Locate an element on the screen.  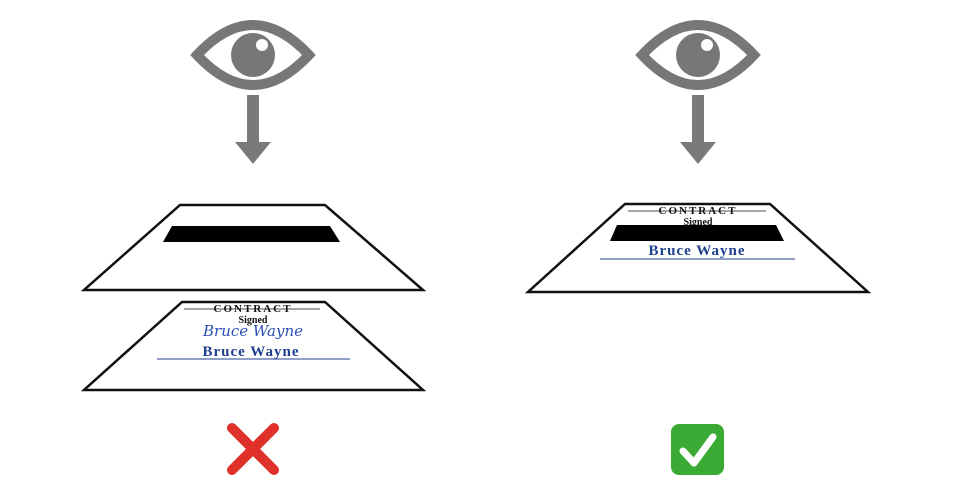
handwritten-signature: Bruce Wayne is located at coordinates (252, 331).